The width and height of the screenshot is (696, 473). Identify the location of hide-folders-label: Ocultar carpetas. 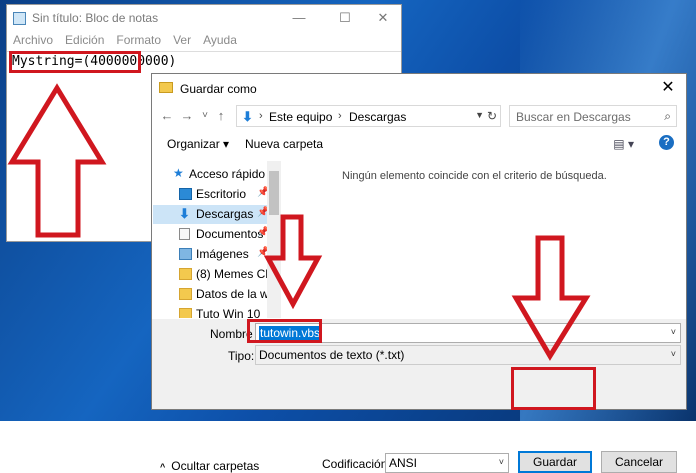
(215, 466).